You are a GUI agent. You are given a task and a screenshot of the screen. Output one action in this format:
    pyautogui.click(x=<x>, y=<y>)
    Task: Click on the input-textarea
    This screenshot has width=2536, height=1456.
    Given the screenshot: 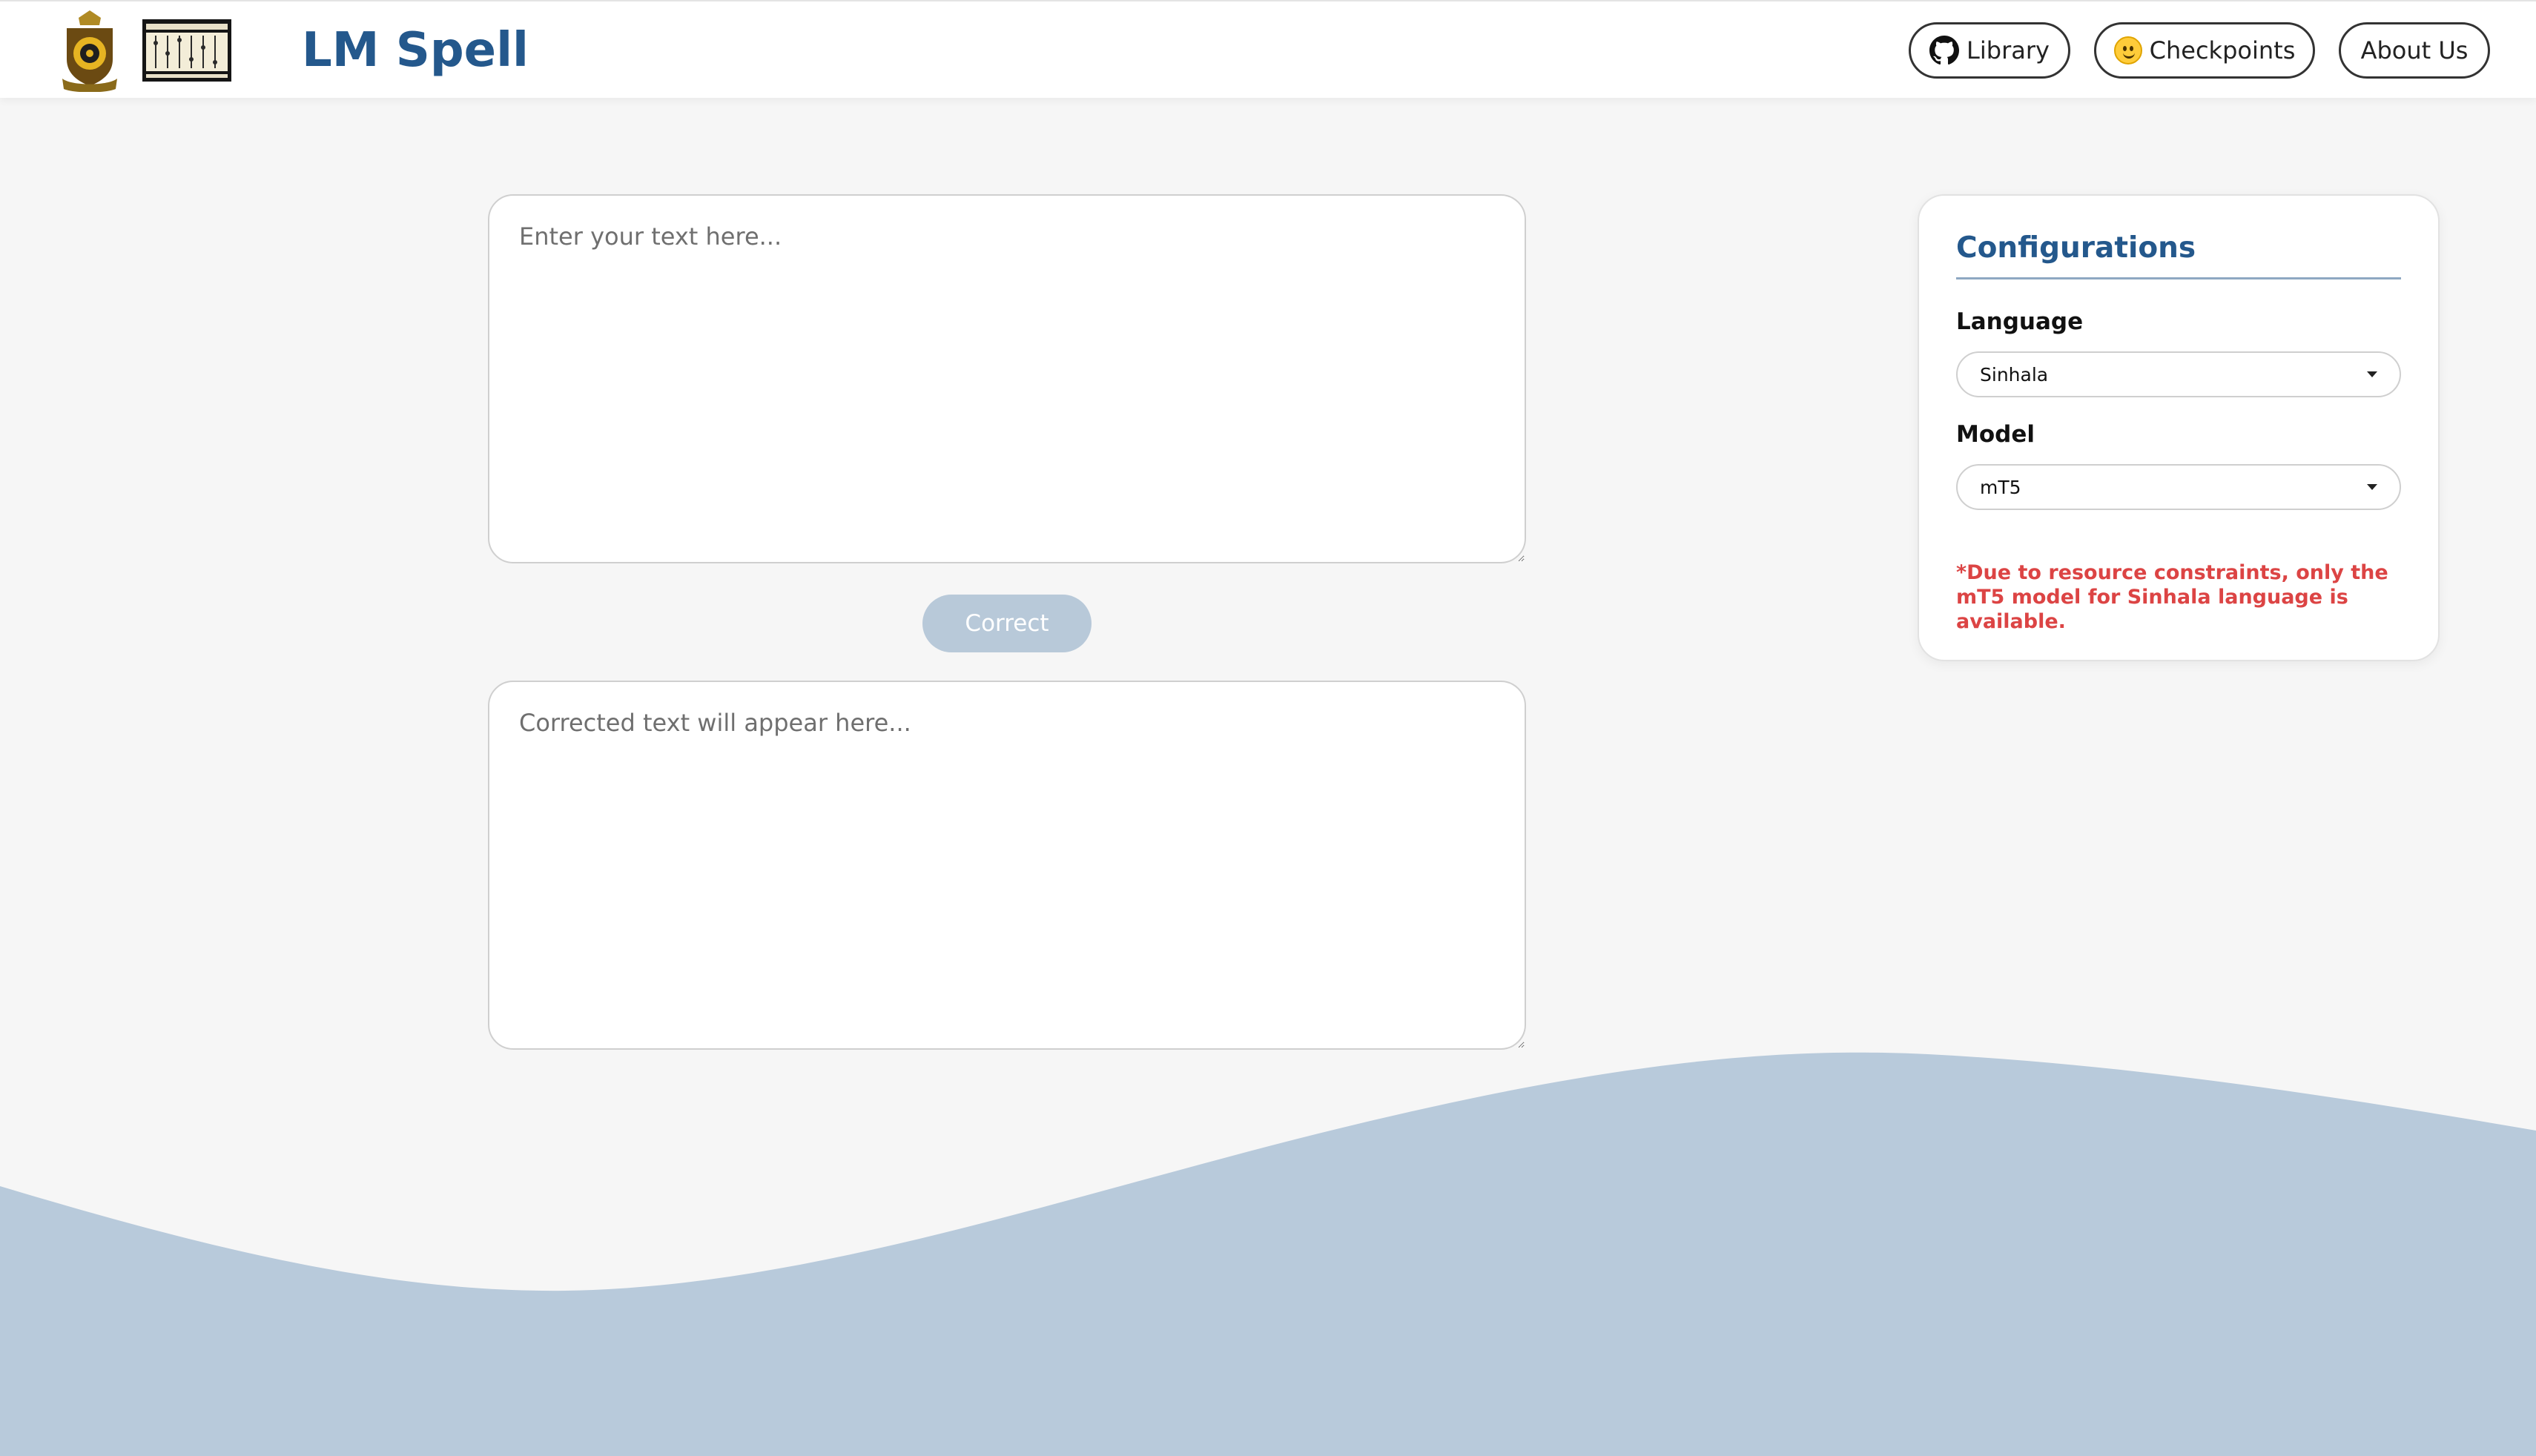 What is the action you would take?
    pyautogui.click(x=1007, y=379)
    